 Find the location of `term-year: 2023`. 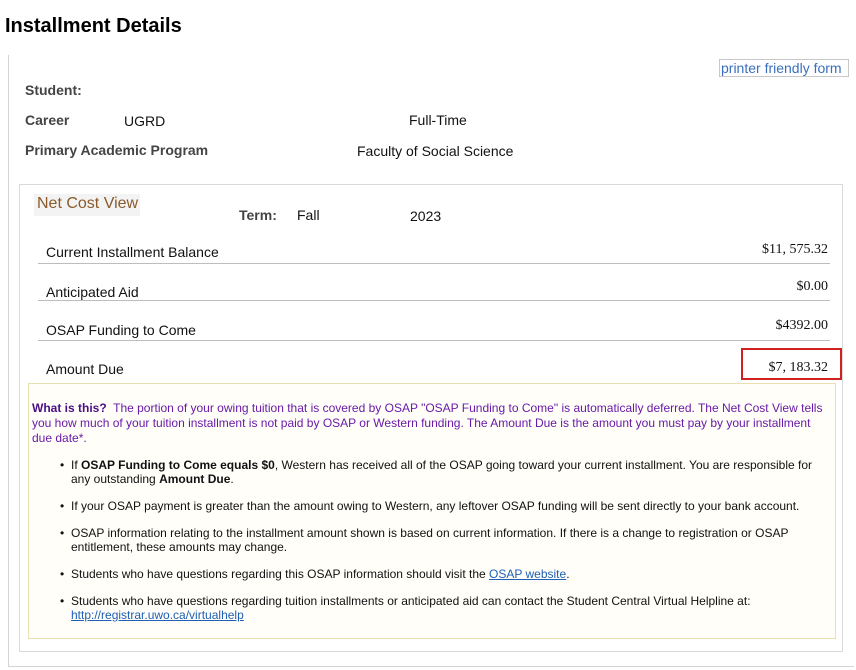

term-year: 2023 is located at coordinates (426, 216).